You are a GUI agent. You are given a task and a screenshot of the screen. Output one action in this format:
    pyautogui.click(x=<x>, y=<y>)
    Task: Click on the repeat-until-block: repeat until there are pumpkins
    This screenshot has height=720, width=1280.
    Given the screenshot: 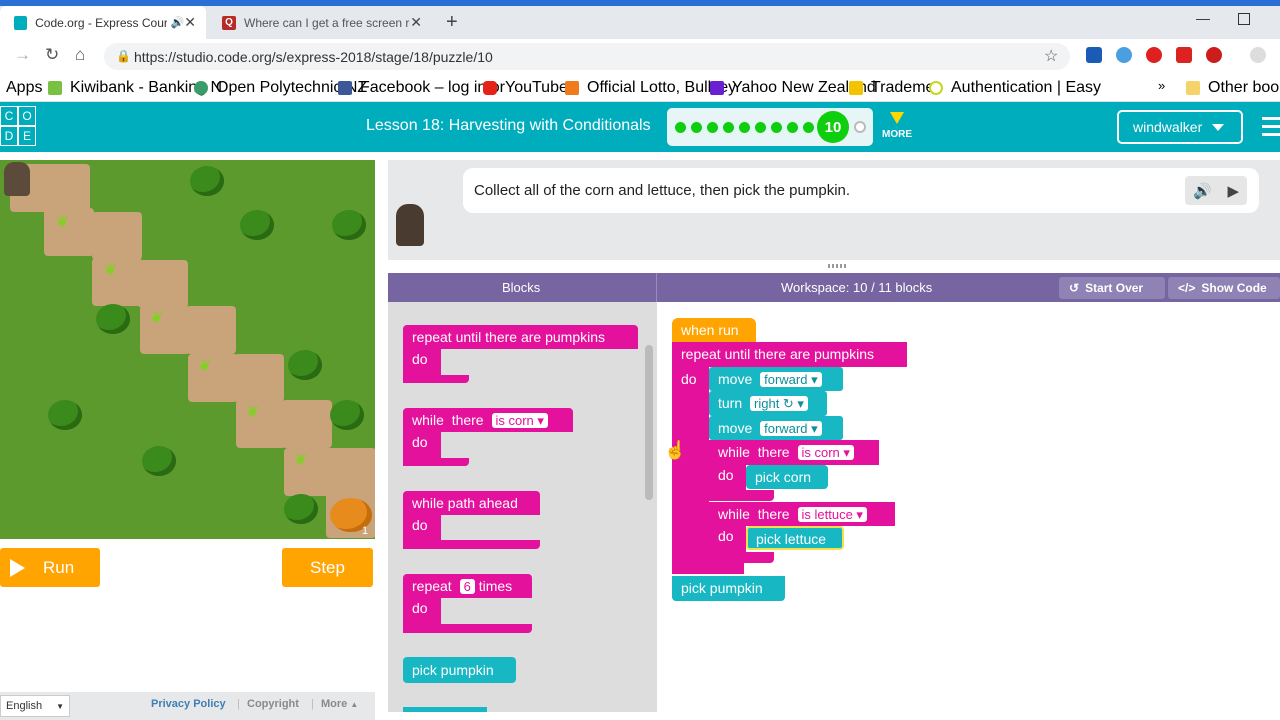 What is the action you would take?
    pyautogui.click(x=789, y=354)
    